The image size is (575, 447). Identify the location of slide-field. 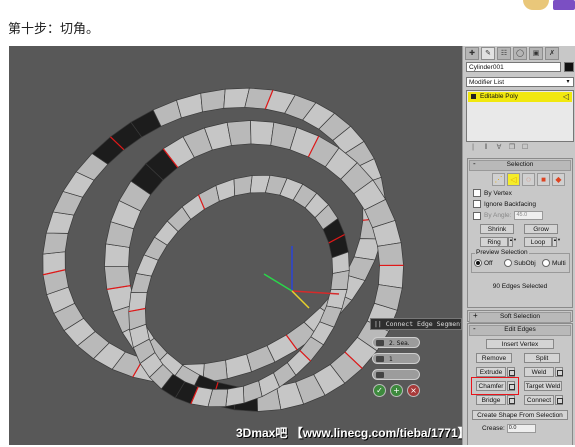
(396, 374).